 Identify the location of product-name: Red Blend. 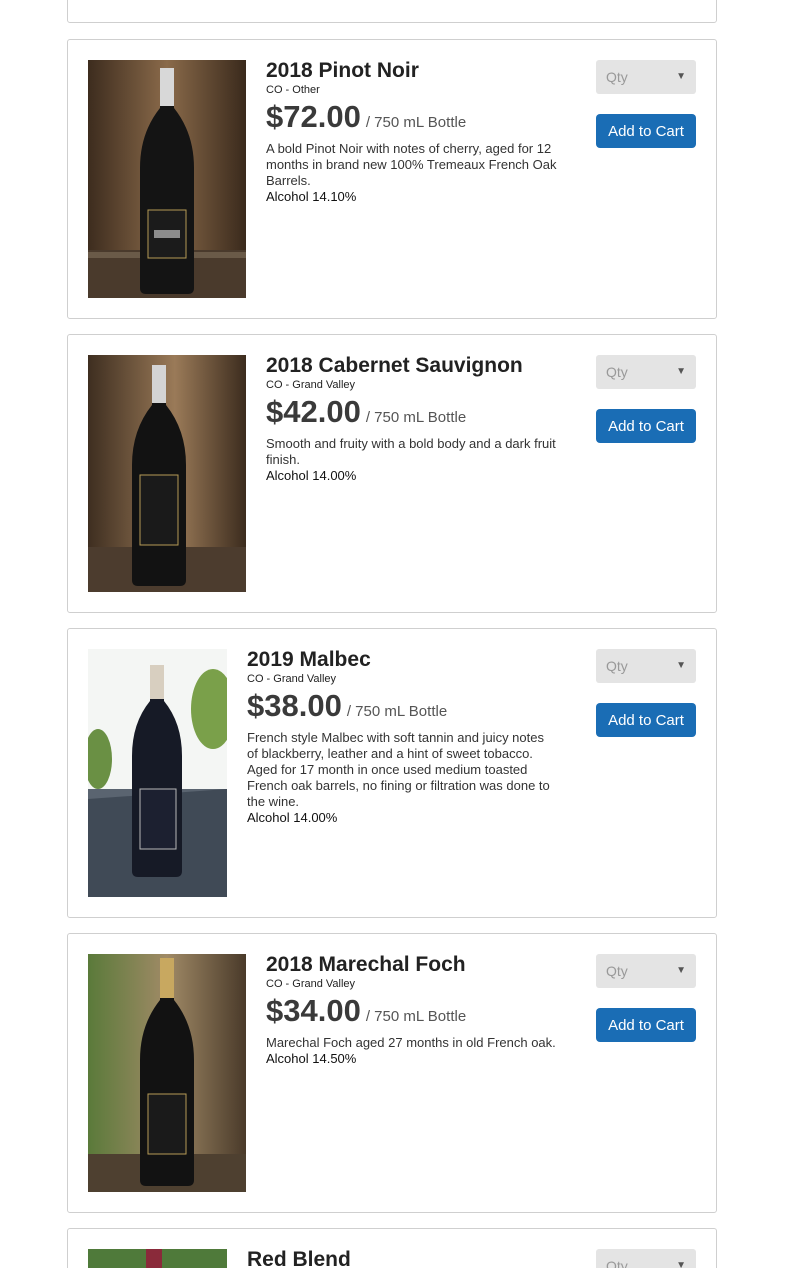
(399, 1258).